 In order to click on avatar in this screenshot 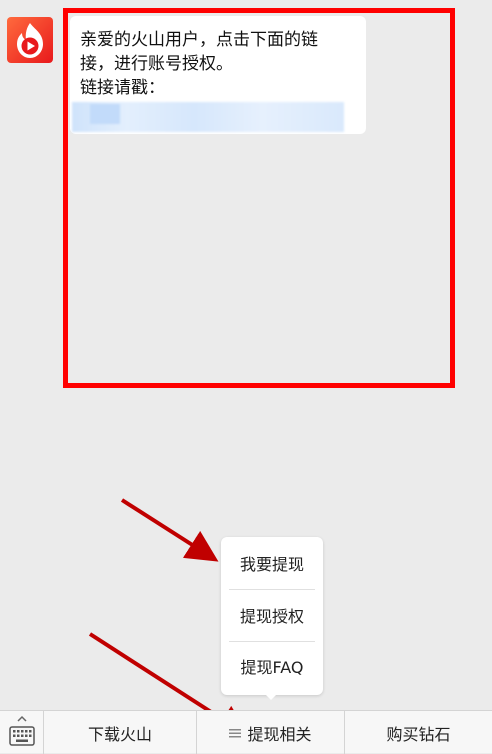, I will do `click(30, 40)`.